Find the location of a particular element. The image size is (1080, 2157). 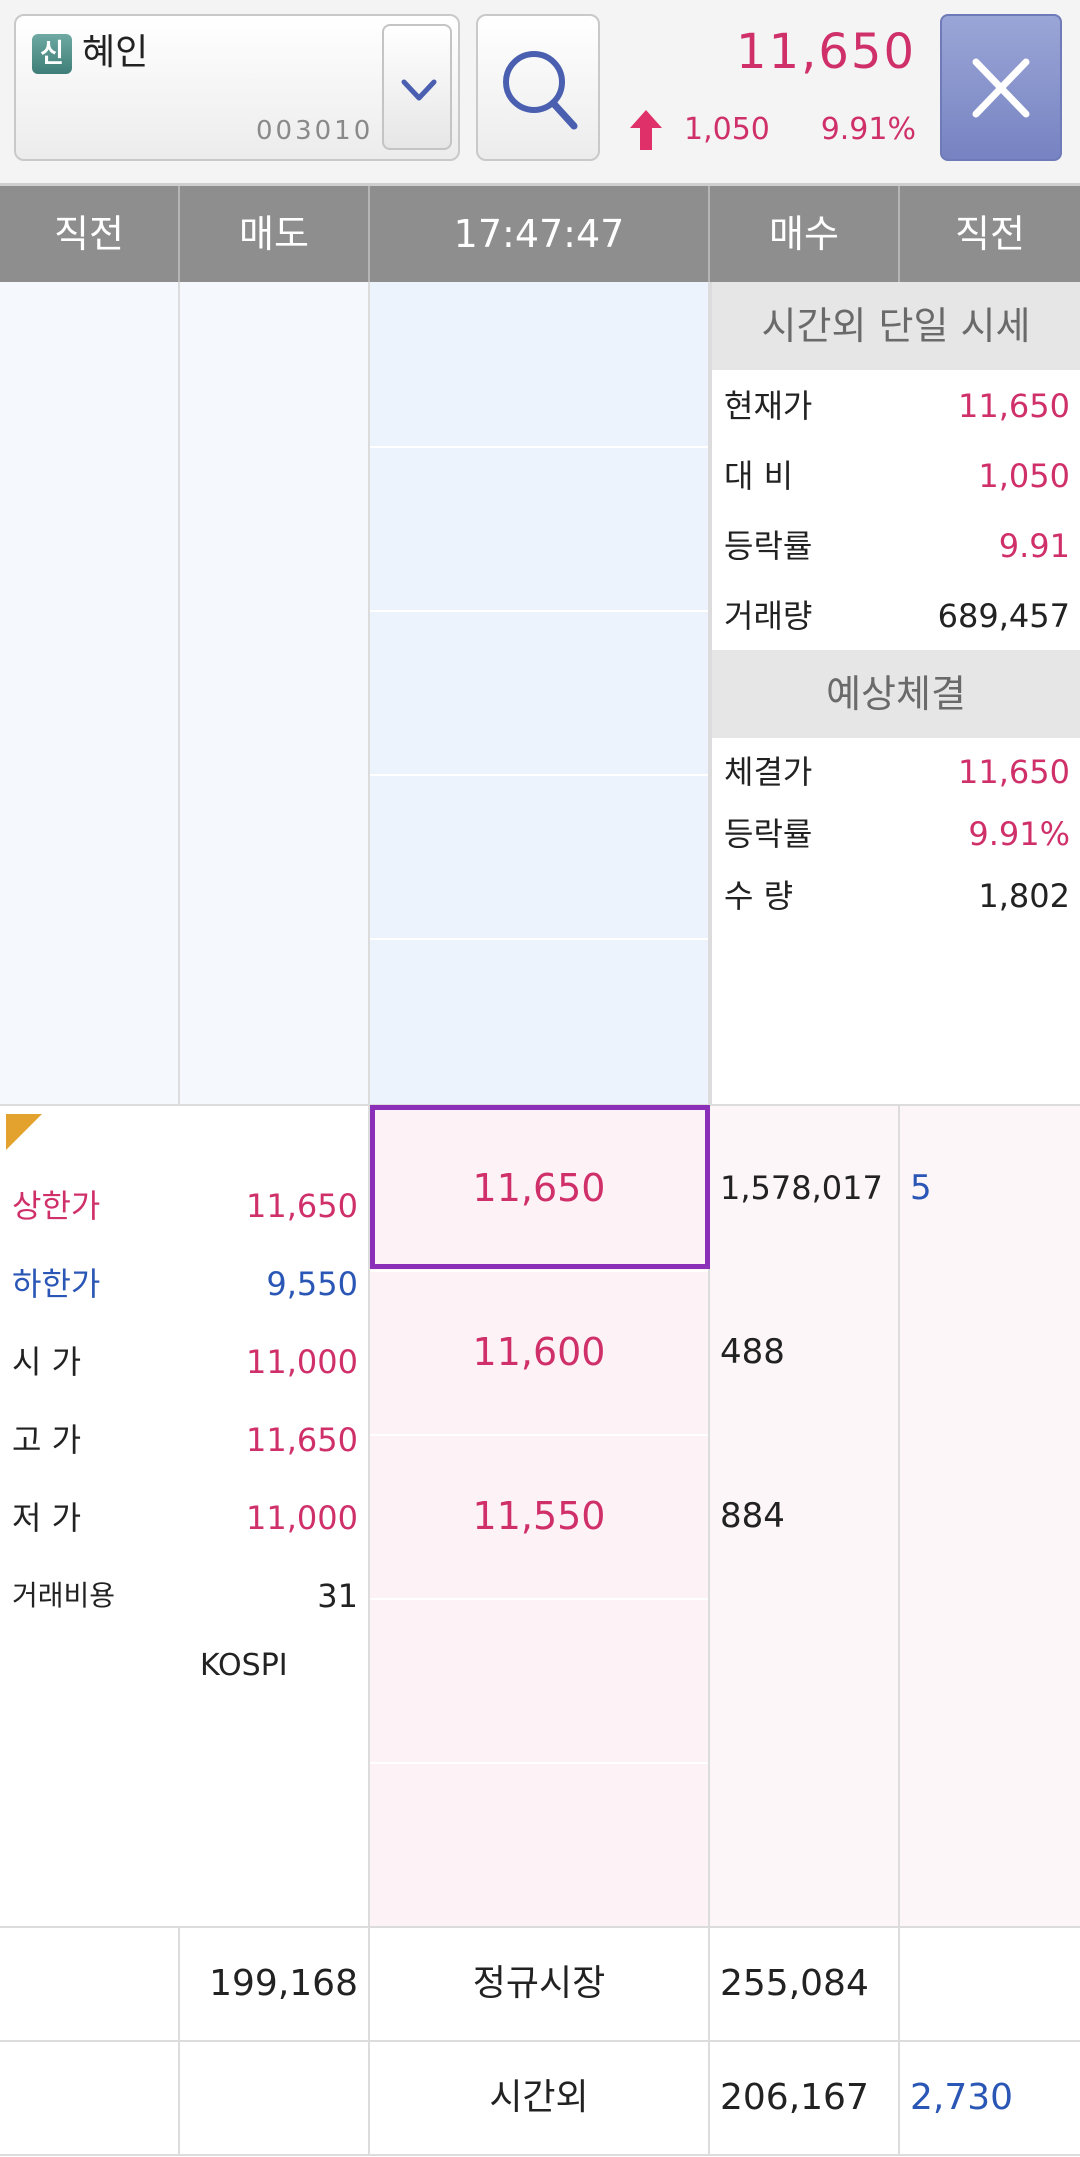

regular-market-row: 199,168 정규시장 255,084 is located at coordinates (540, 1985).